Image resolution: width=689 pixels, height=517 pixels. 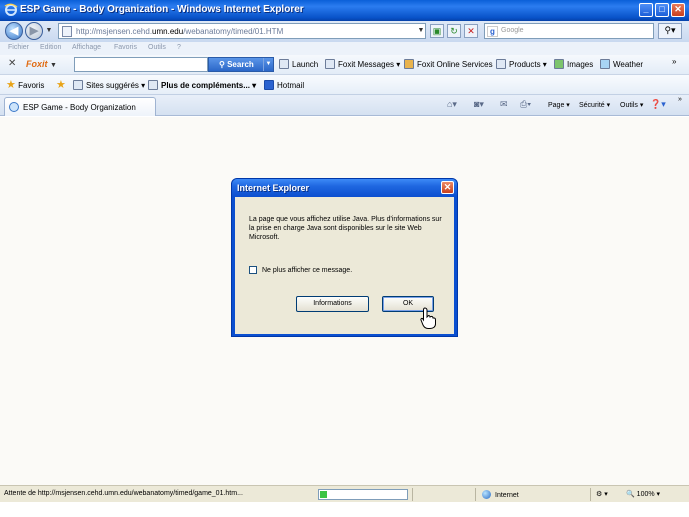 I want to click on dialog-titlebar: Internet Explorer ✕, so click(x=344, y=188).